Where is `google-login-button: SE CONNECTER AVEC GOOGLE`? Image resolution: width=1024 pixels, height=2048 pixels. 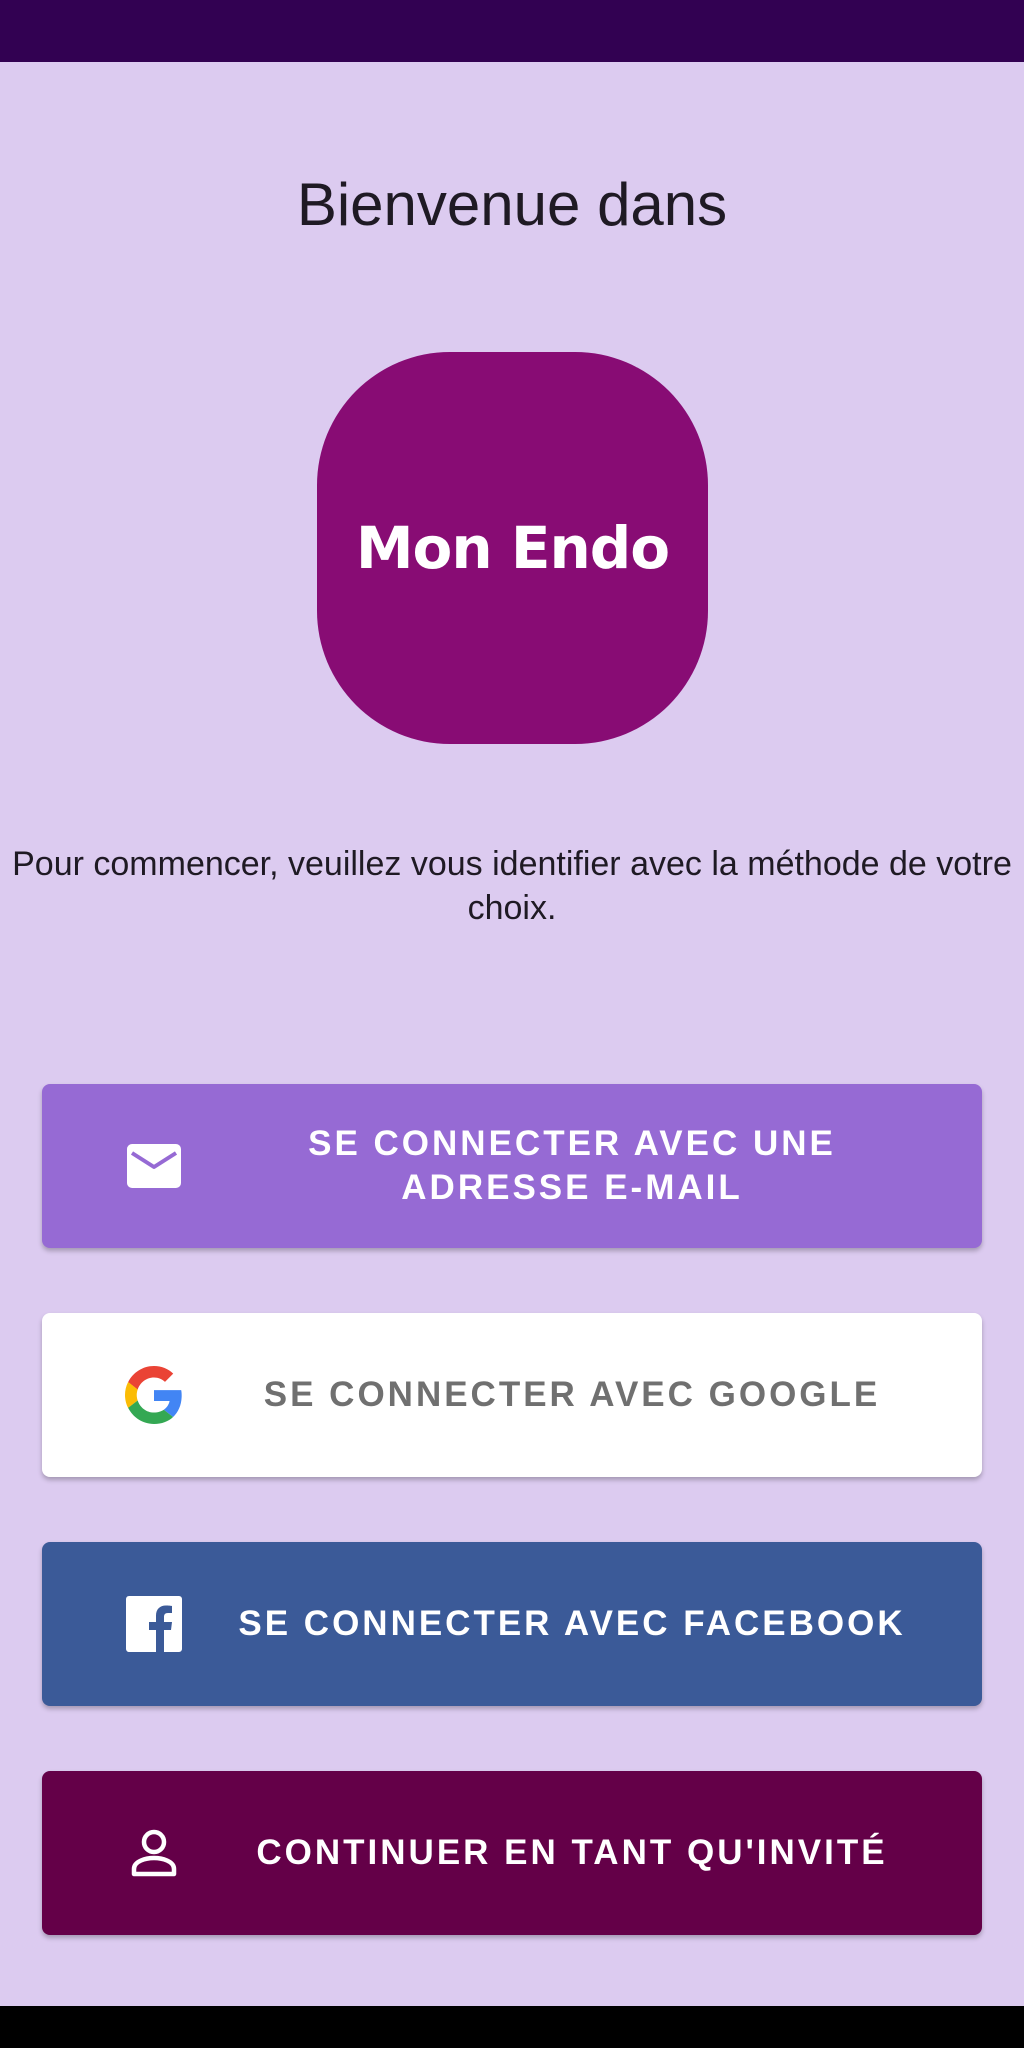
google-login-button: SE CONNECTER AVEC GOOGLE is located at coordinates (512, 1395).